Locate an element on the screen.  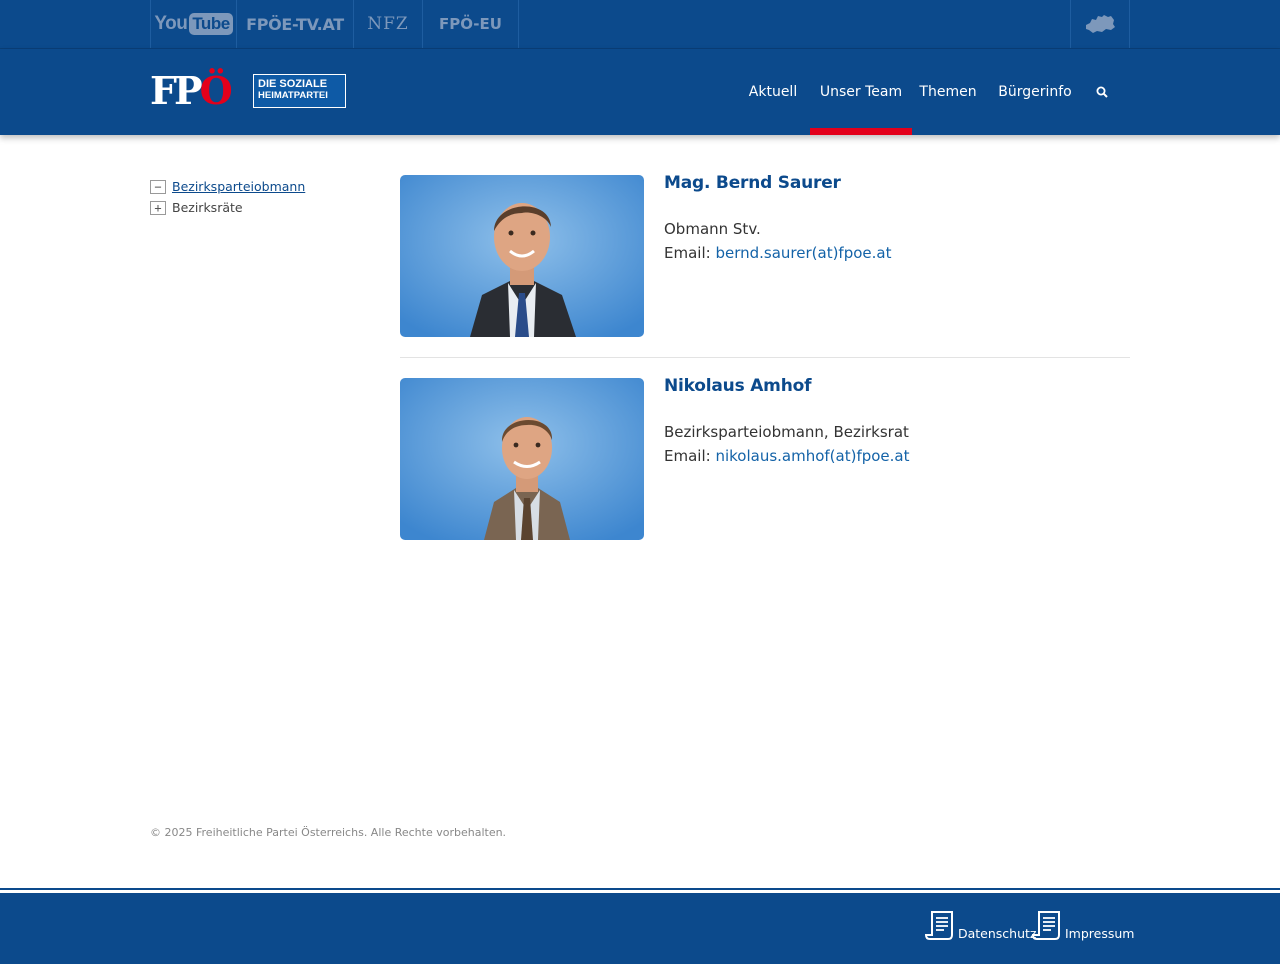
footer-top-line is located at coordinates (640, 889).